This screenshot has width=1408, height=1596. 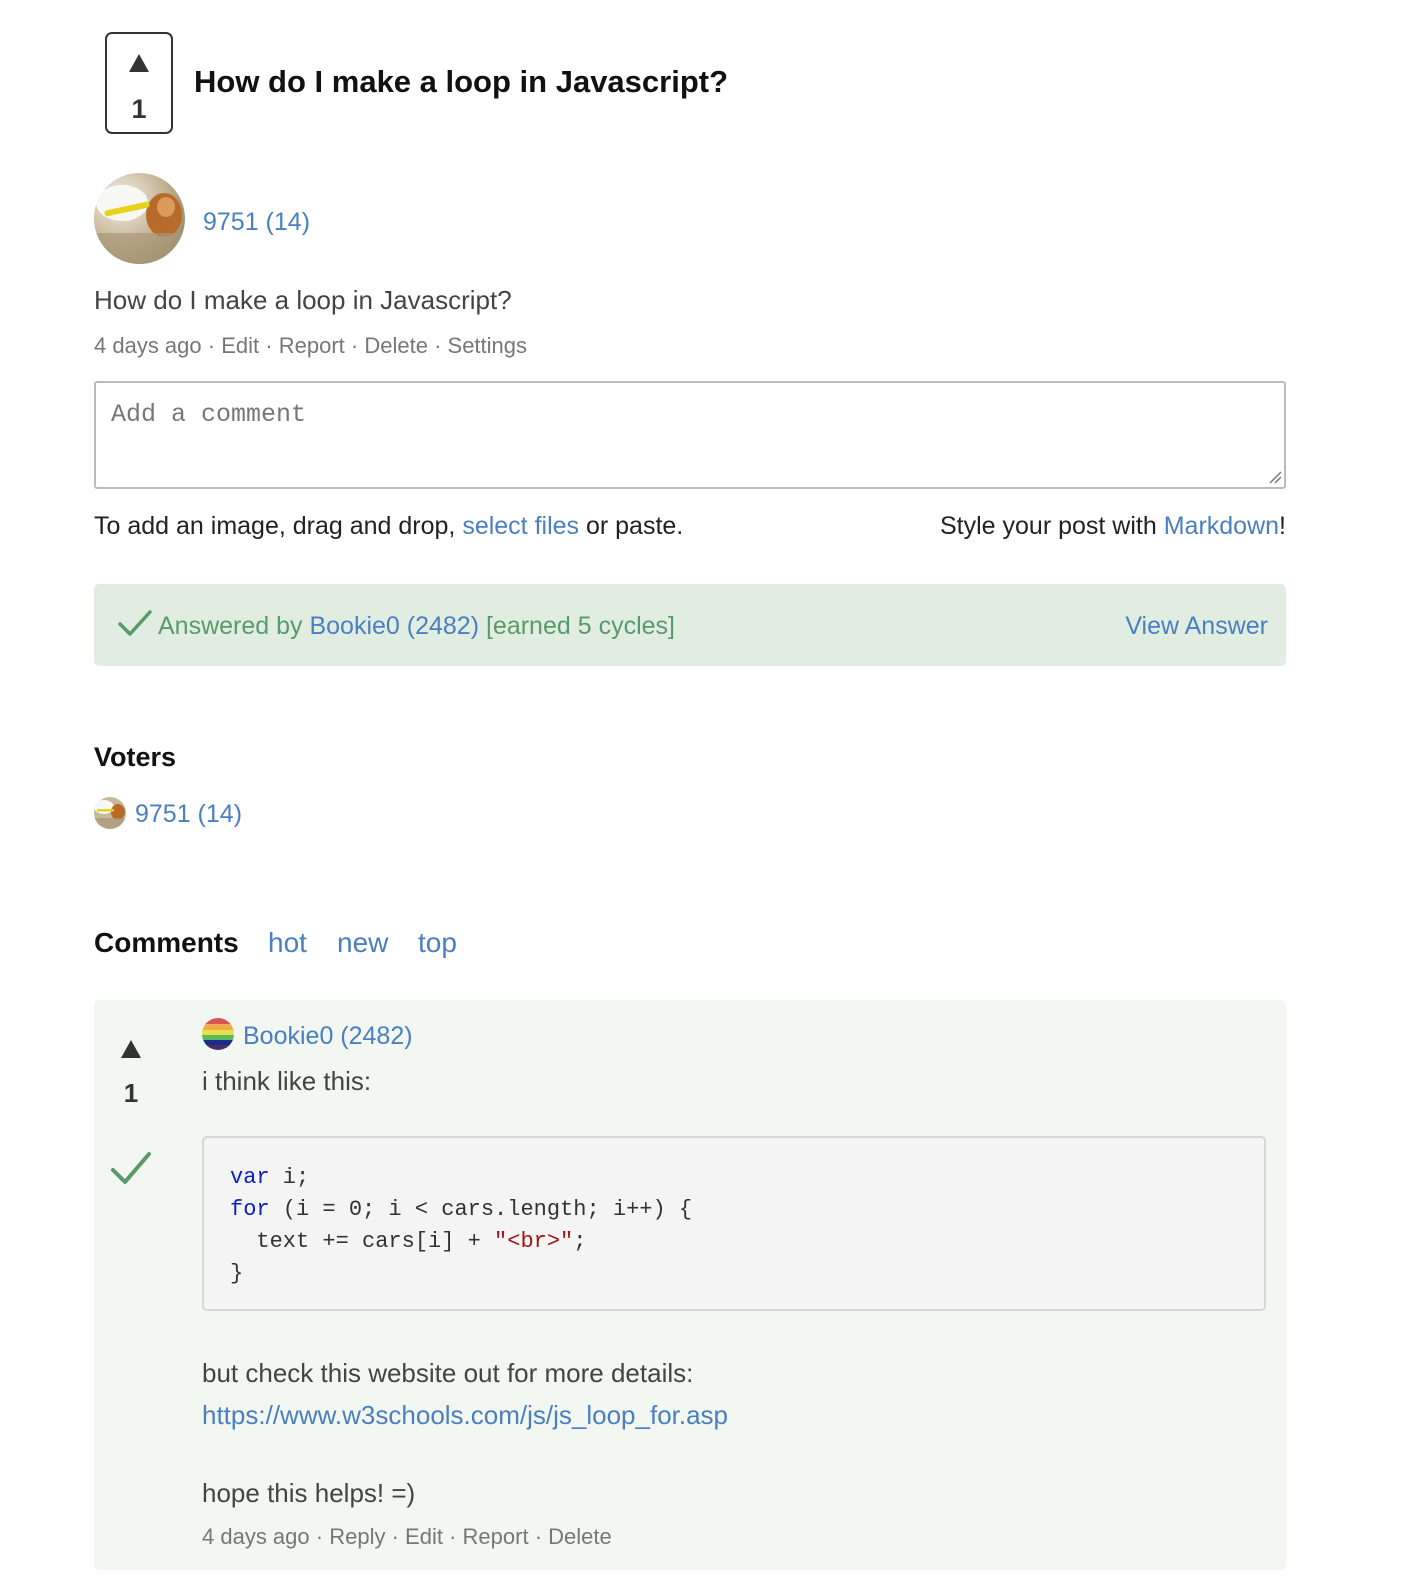 What do you see at coordinates (148, 345) in the screenshot?
I see `post-timestamp: 4 days ago` at bounding box center [148, 345].